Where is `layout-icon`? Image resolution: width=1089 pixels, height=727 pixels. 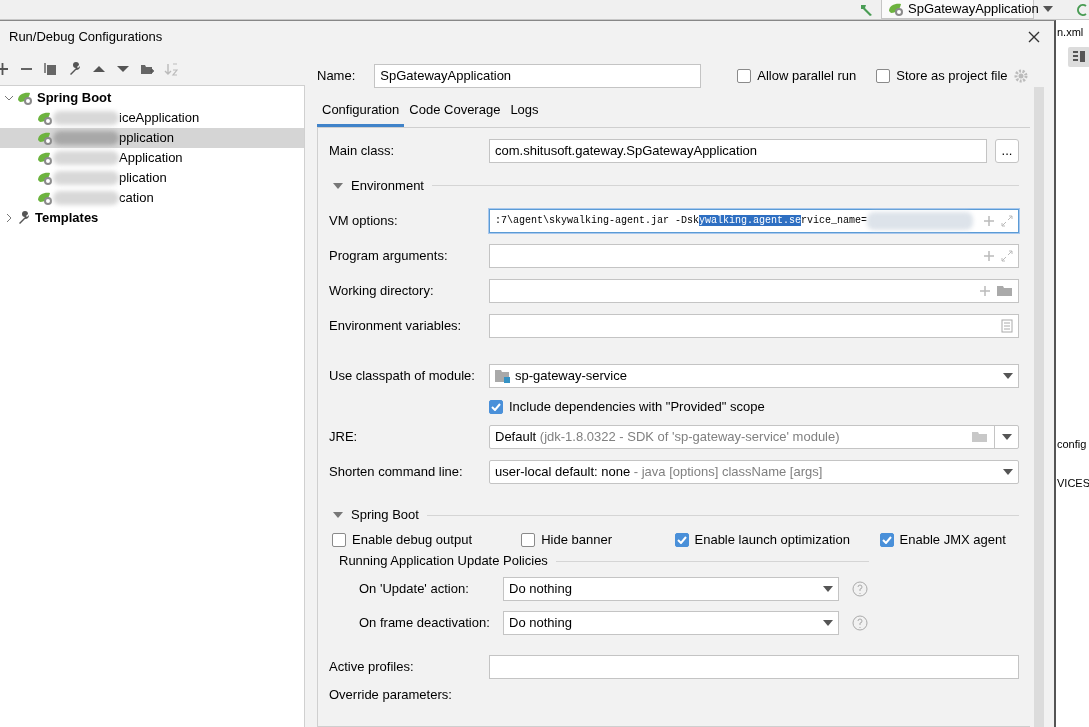
layout-icon is located at coordinates (1078, 57).